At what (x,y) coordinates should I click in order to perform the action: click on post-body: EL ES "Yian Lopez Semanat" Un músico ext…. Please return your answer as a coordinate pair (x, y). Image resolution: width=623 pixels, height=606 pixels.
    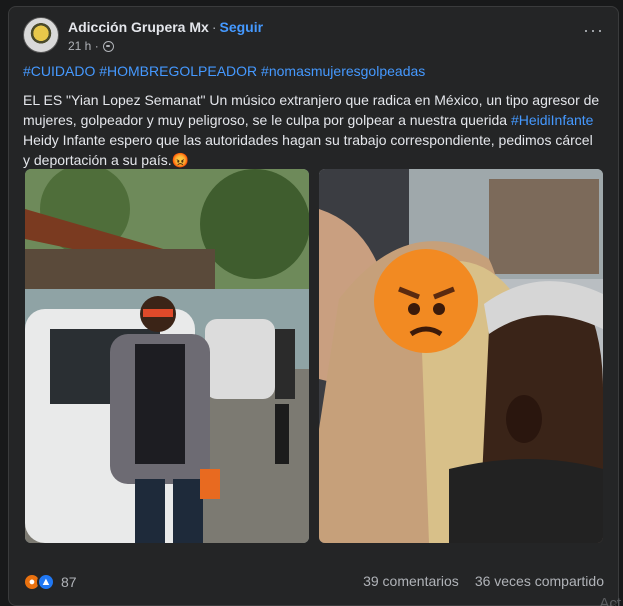
    Looking at the image, I should click on (313, 130).